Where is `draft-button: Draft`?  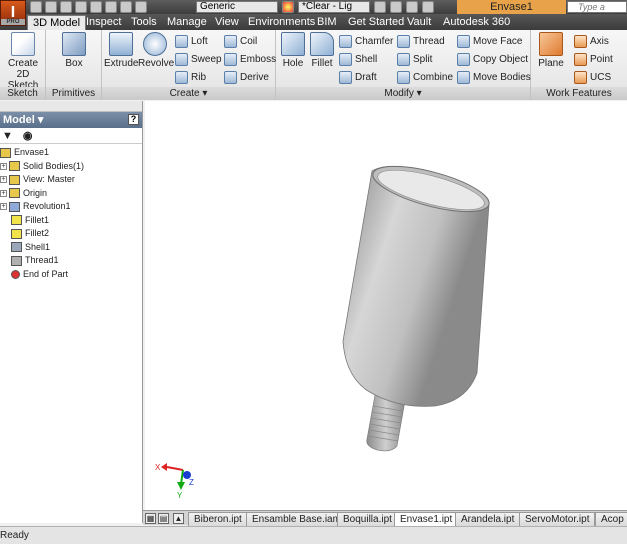 draft-button: Draft is located at coordinates (358, 77).